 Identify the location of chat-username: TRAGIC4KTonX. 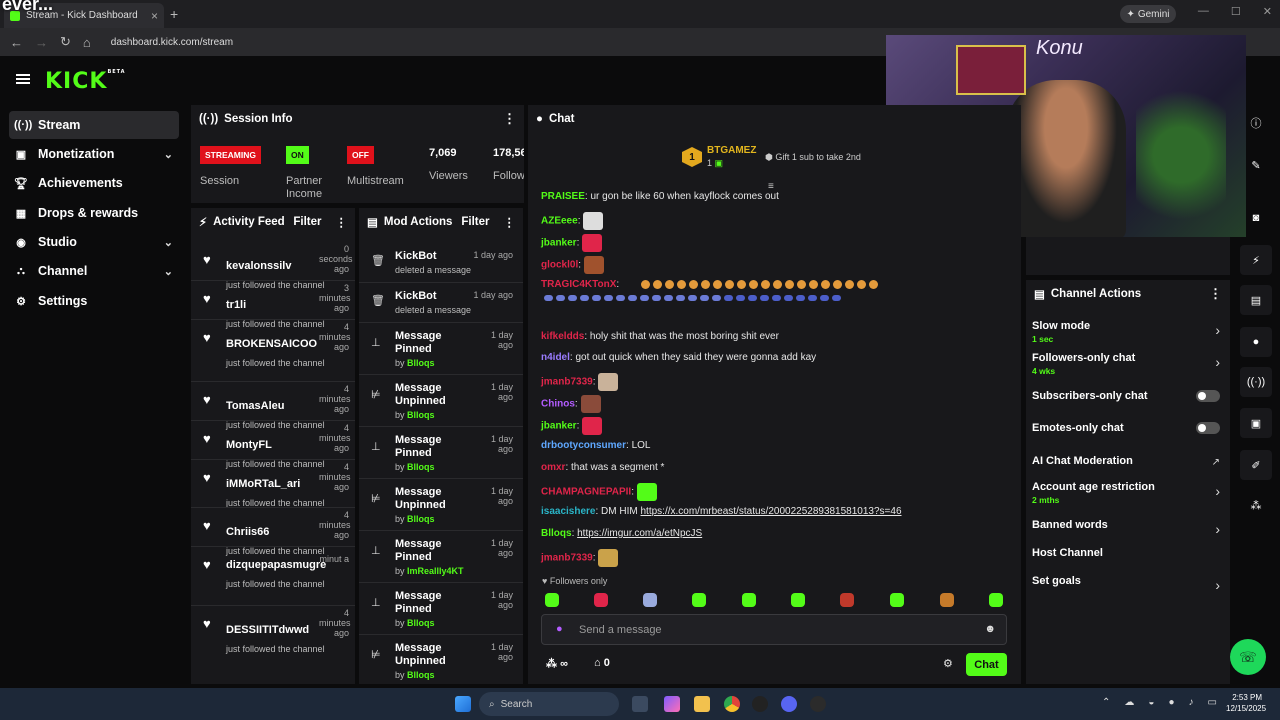
(578, 284).